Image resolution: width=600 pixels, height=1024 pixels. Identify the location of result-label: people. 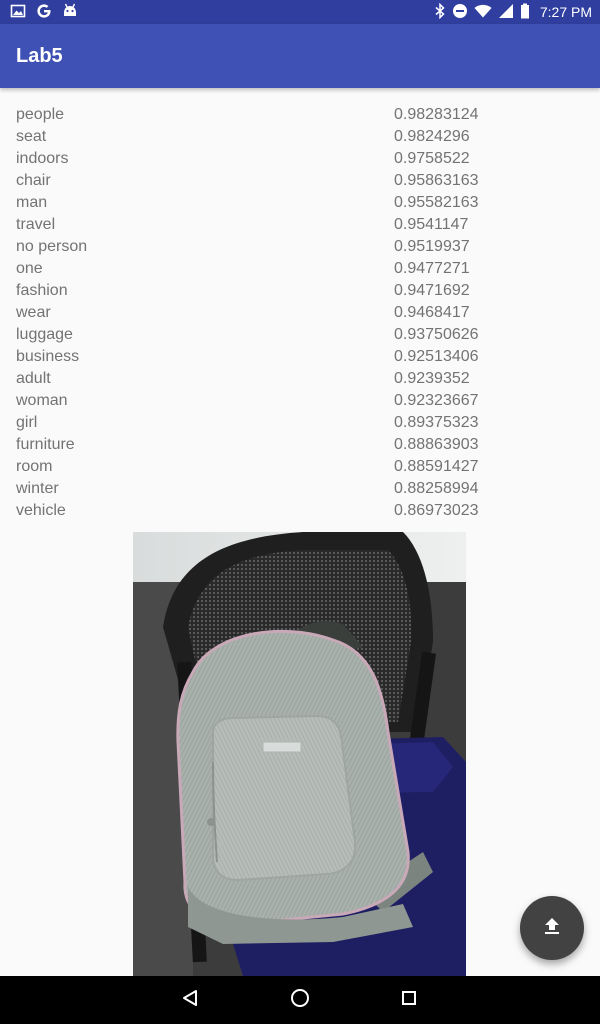
(40, 114).